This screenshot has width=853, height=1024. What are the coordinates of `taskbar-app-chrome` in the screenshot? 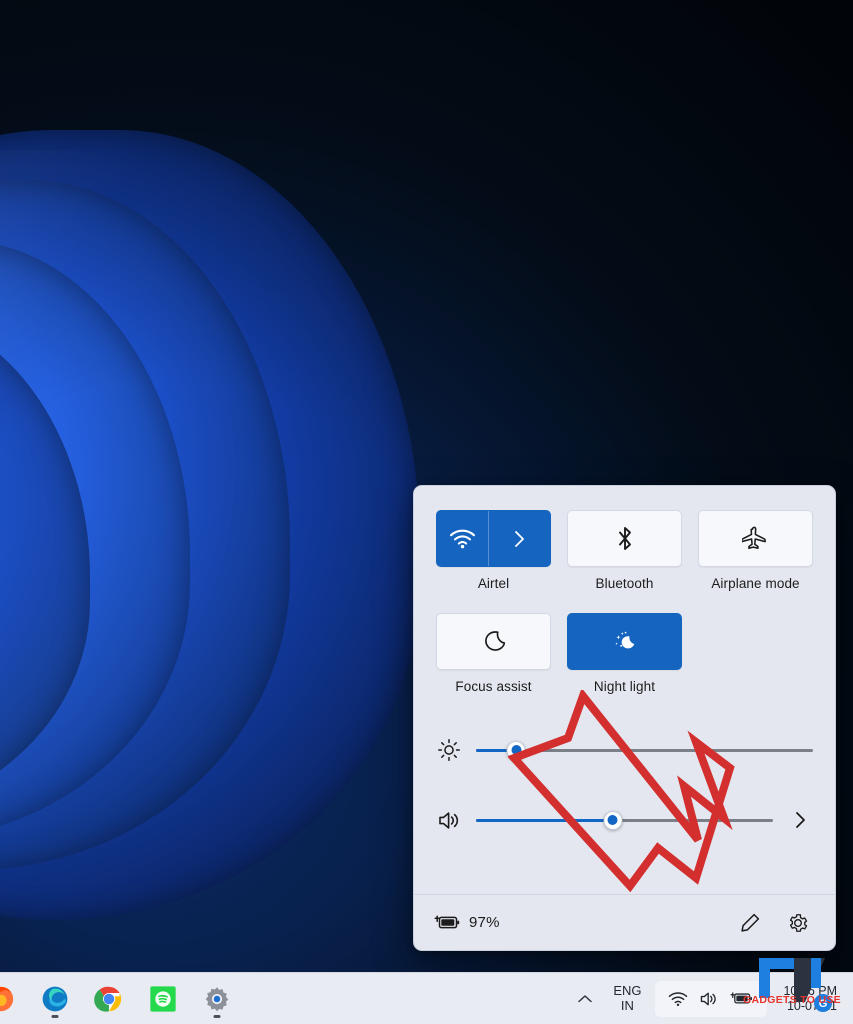 It's located at (109, 999).